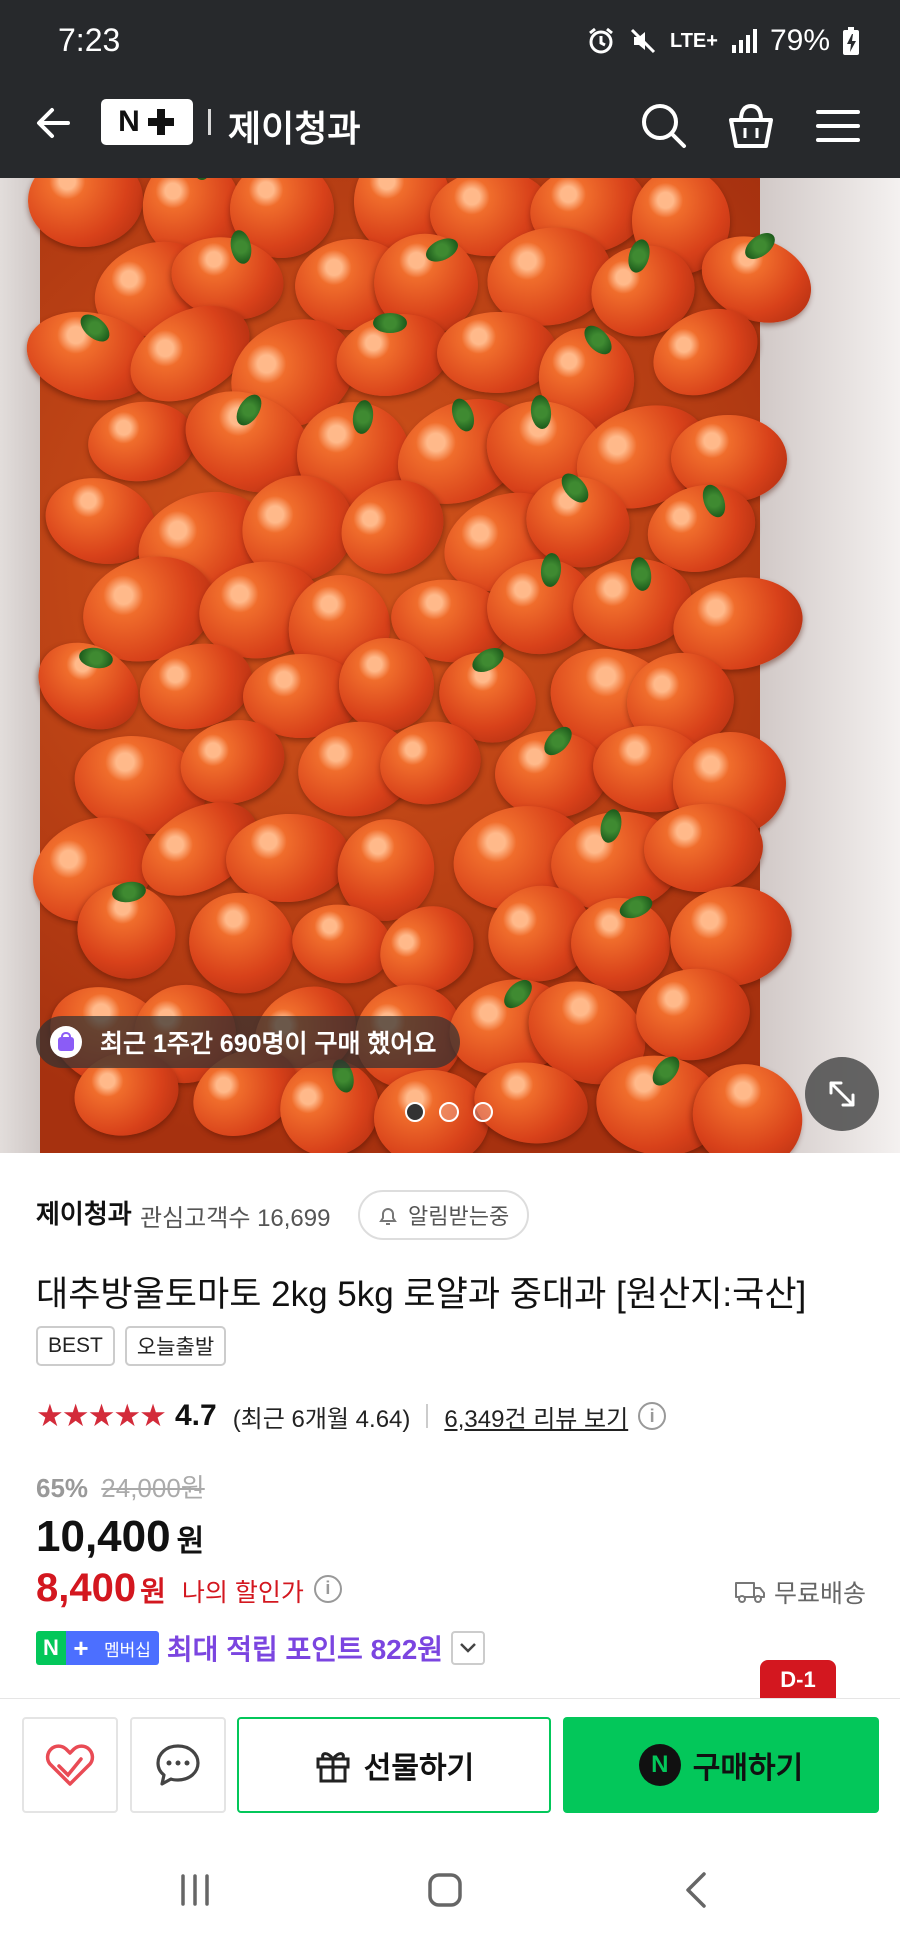 Image resolution: width=900 pixels, height=1950 pixels. I want to click on membership-label: 멤버십, so click(127, 1648).